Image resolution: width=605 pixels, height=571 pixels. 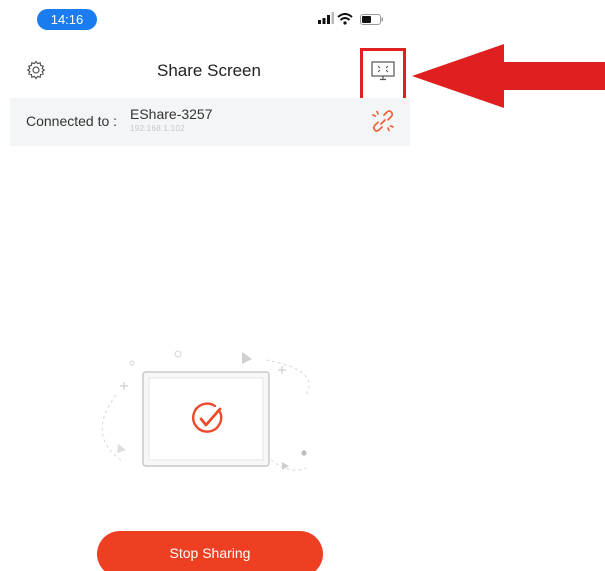 What do you see at coordinates (326, 18) in the screenshot?
I see `signal-icon` at bounding box center [326, 18].